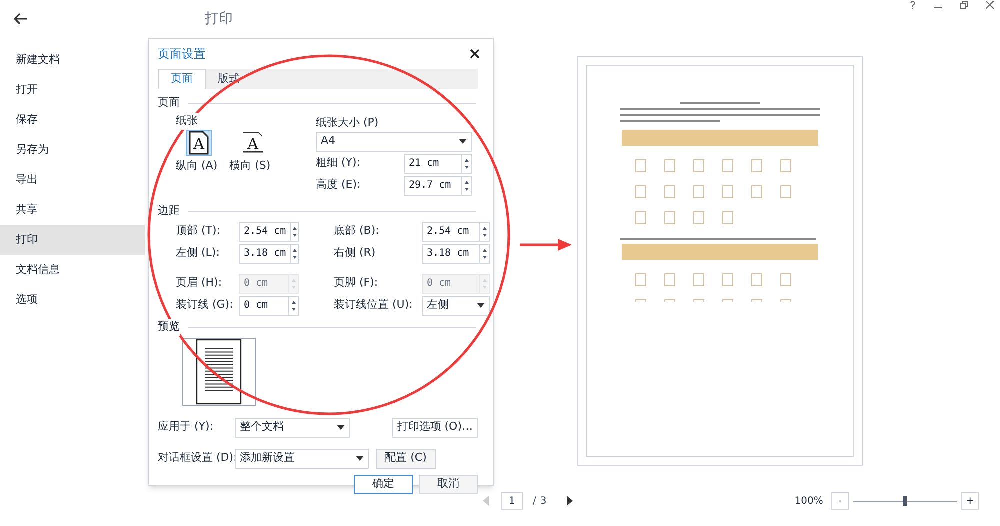  I want to click on page-number-field: 1, so click(512, 501).